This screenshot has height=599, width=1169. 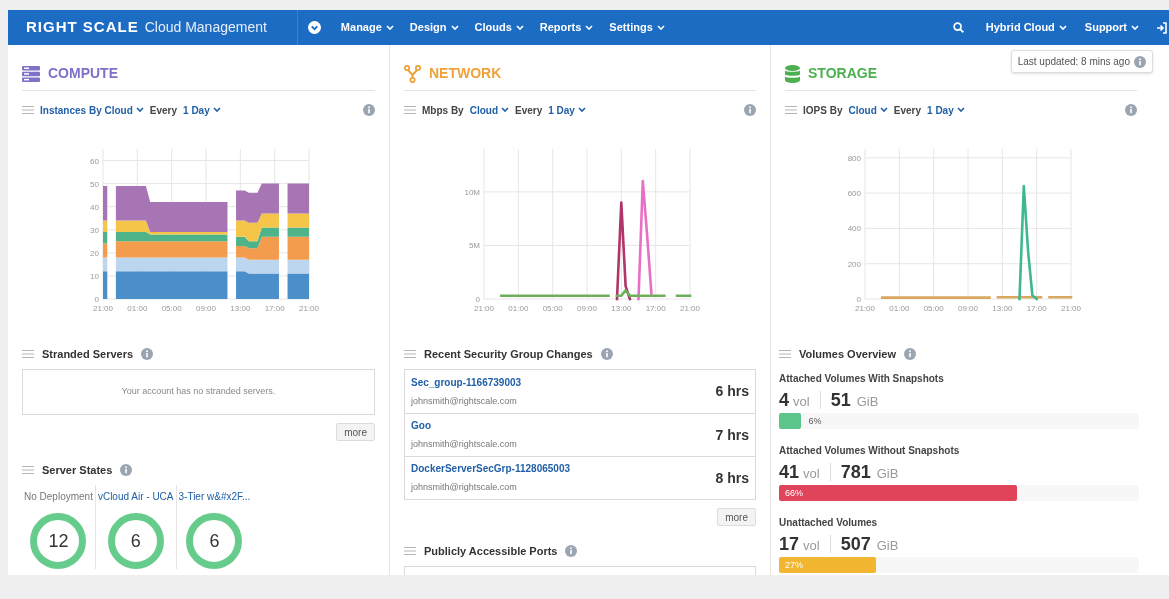 I want to click on group-link: Sec_group-1166739003, so click(x=466, y=382).